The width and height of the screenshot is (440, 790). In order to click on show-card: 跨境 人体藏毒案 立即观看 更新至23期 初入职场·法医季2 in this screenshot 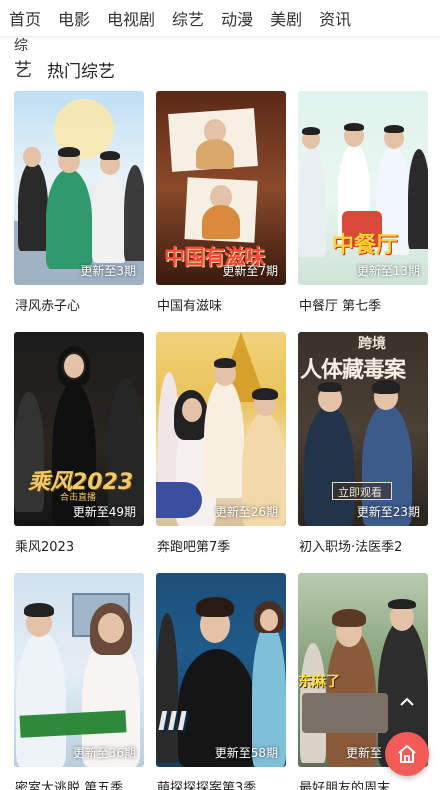, I will do `click(363, 443)`.